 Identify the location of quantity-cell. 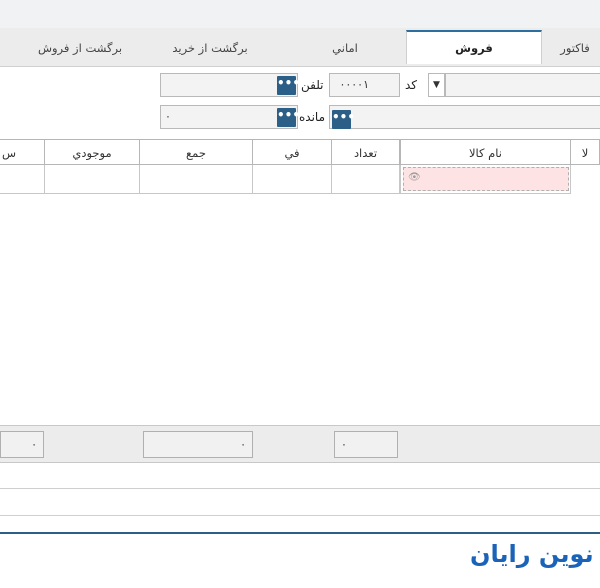
(366, 179).